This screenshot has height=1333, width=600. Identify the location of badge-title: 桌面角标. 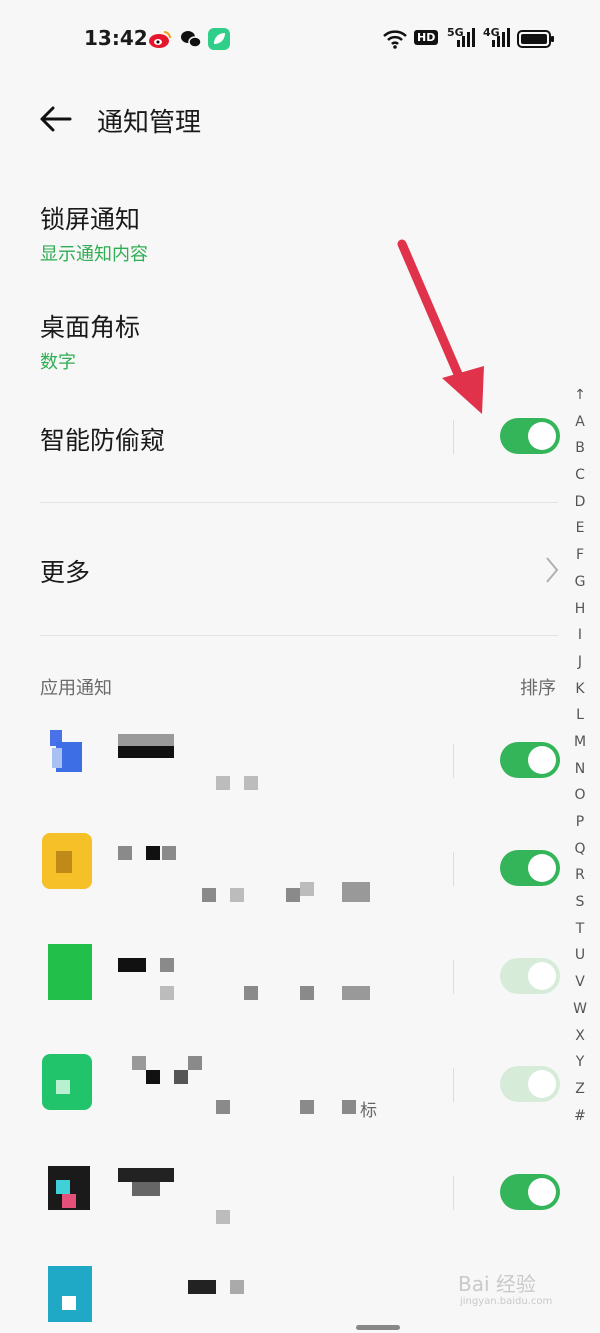
(90, 327).